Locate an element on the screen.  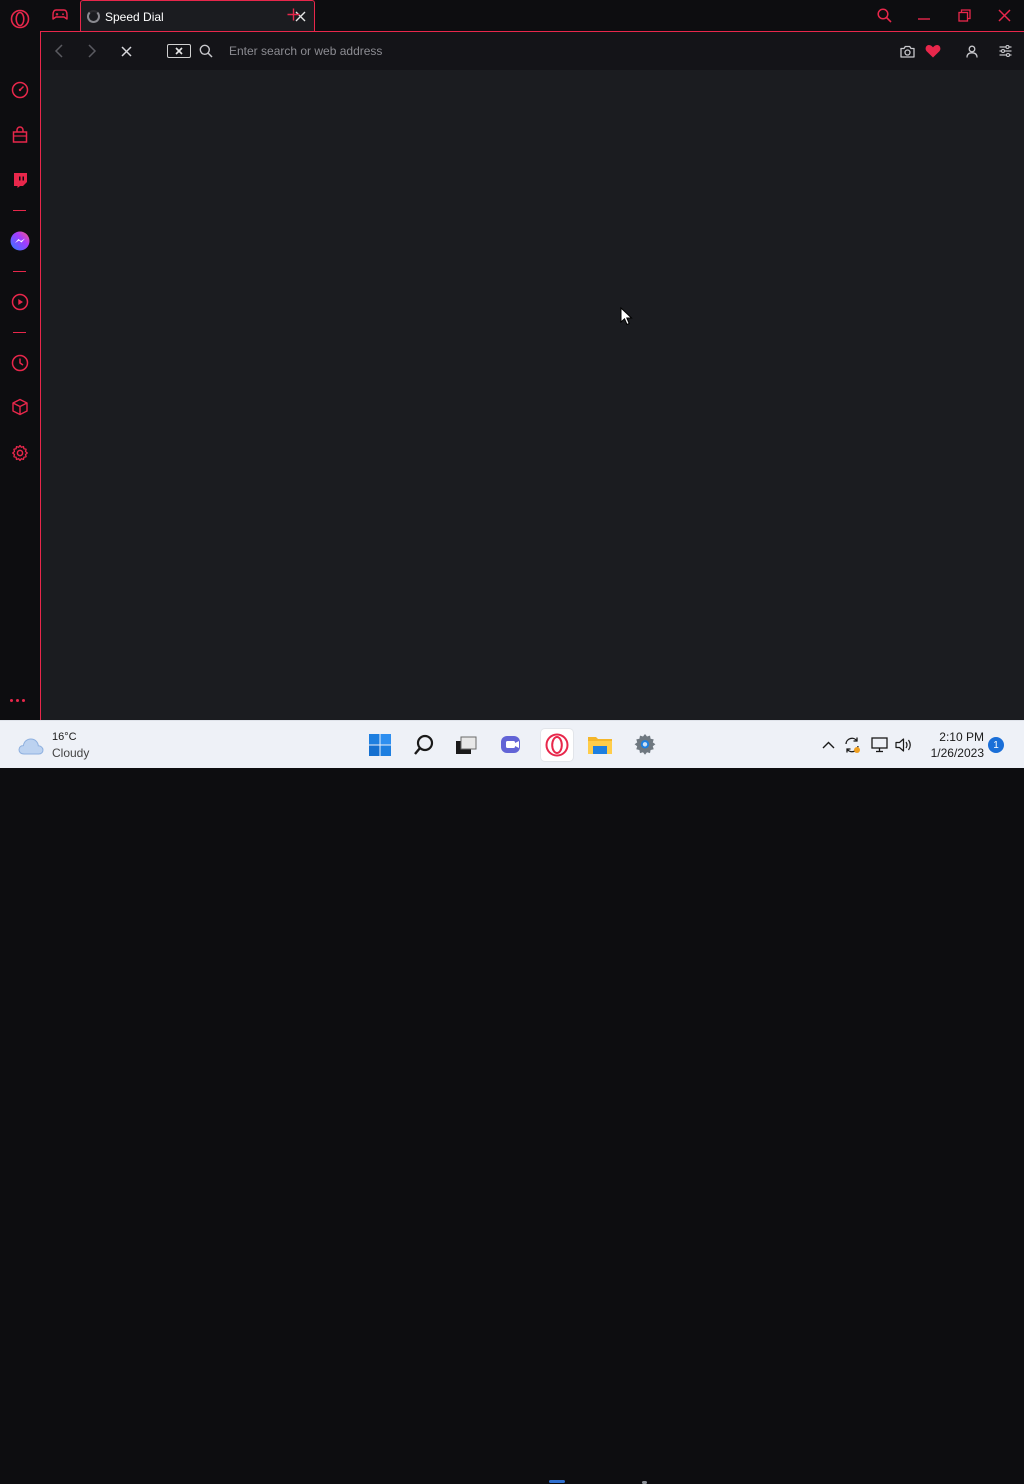
clock-date: 1/26/2023 is located at coordinates (957, 753).